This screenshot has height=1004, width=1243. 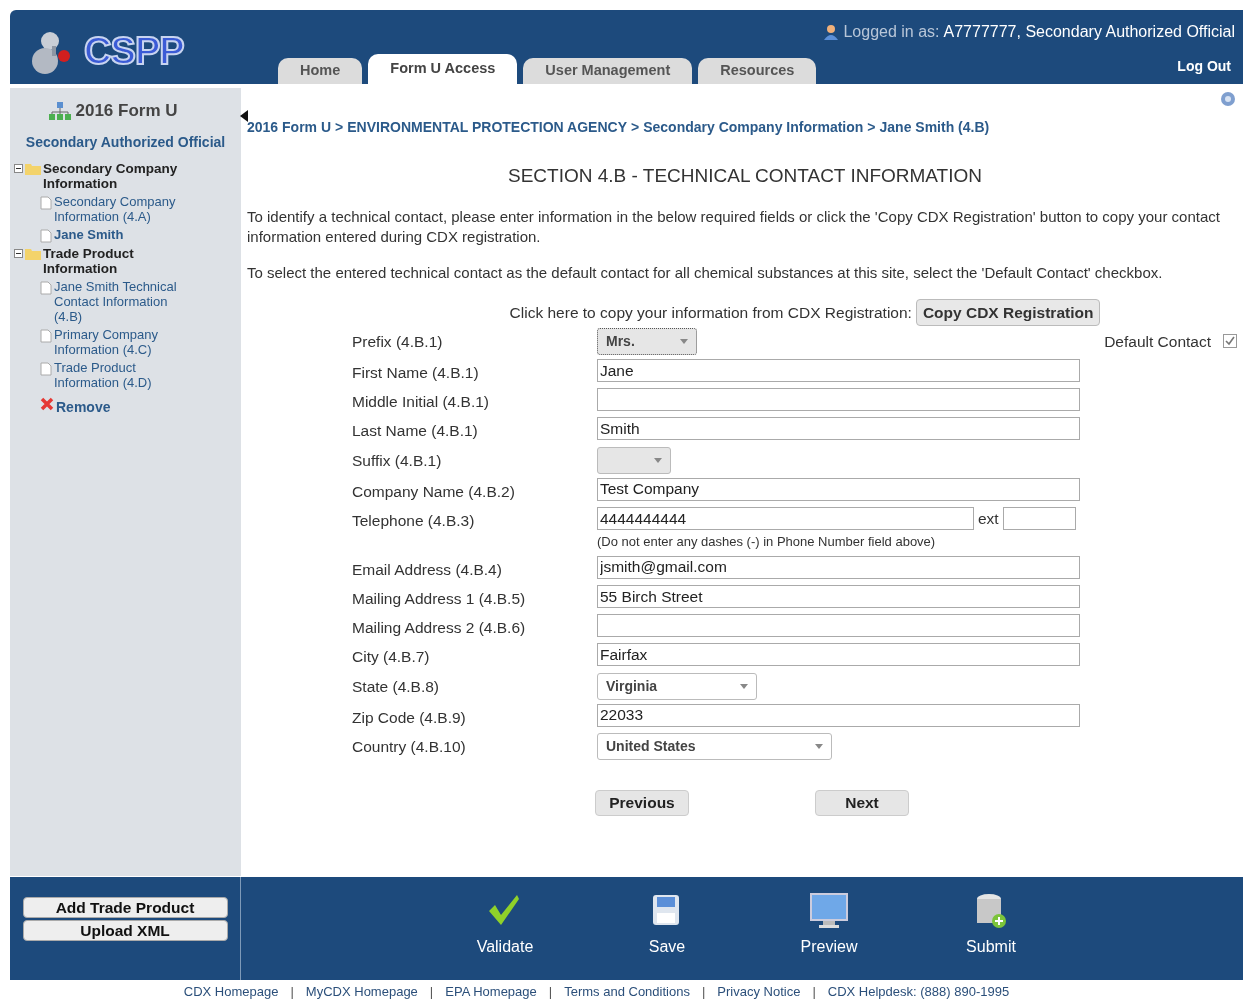 What do you see at coordinates (124, 374) in the screenshot?
I see `tree-item: Trade Product Information (4.D)` at bounding box center [124, 374].